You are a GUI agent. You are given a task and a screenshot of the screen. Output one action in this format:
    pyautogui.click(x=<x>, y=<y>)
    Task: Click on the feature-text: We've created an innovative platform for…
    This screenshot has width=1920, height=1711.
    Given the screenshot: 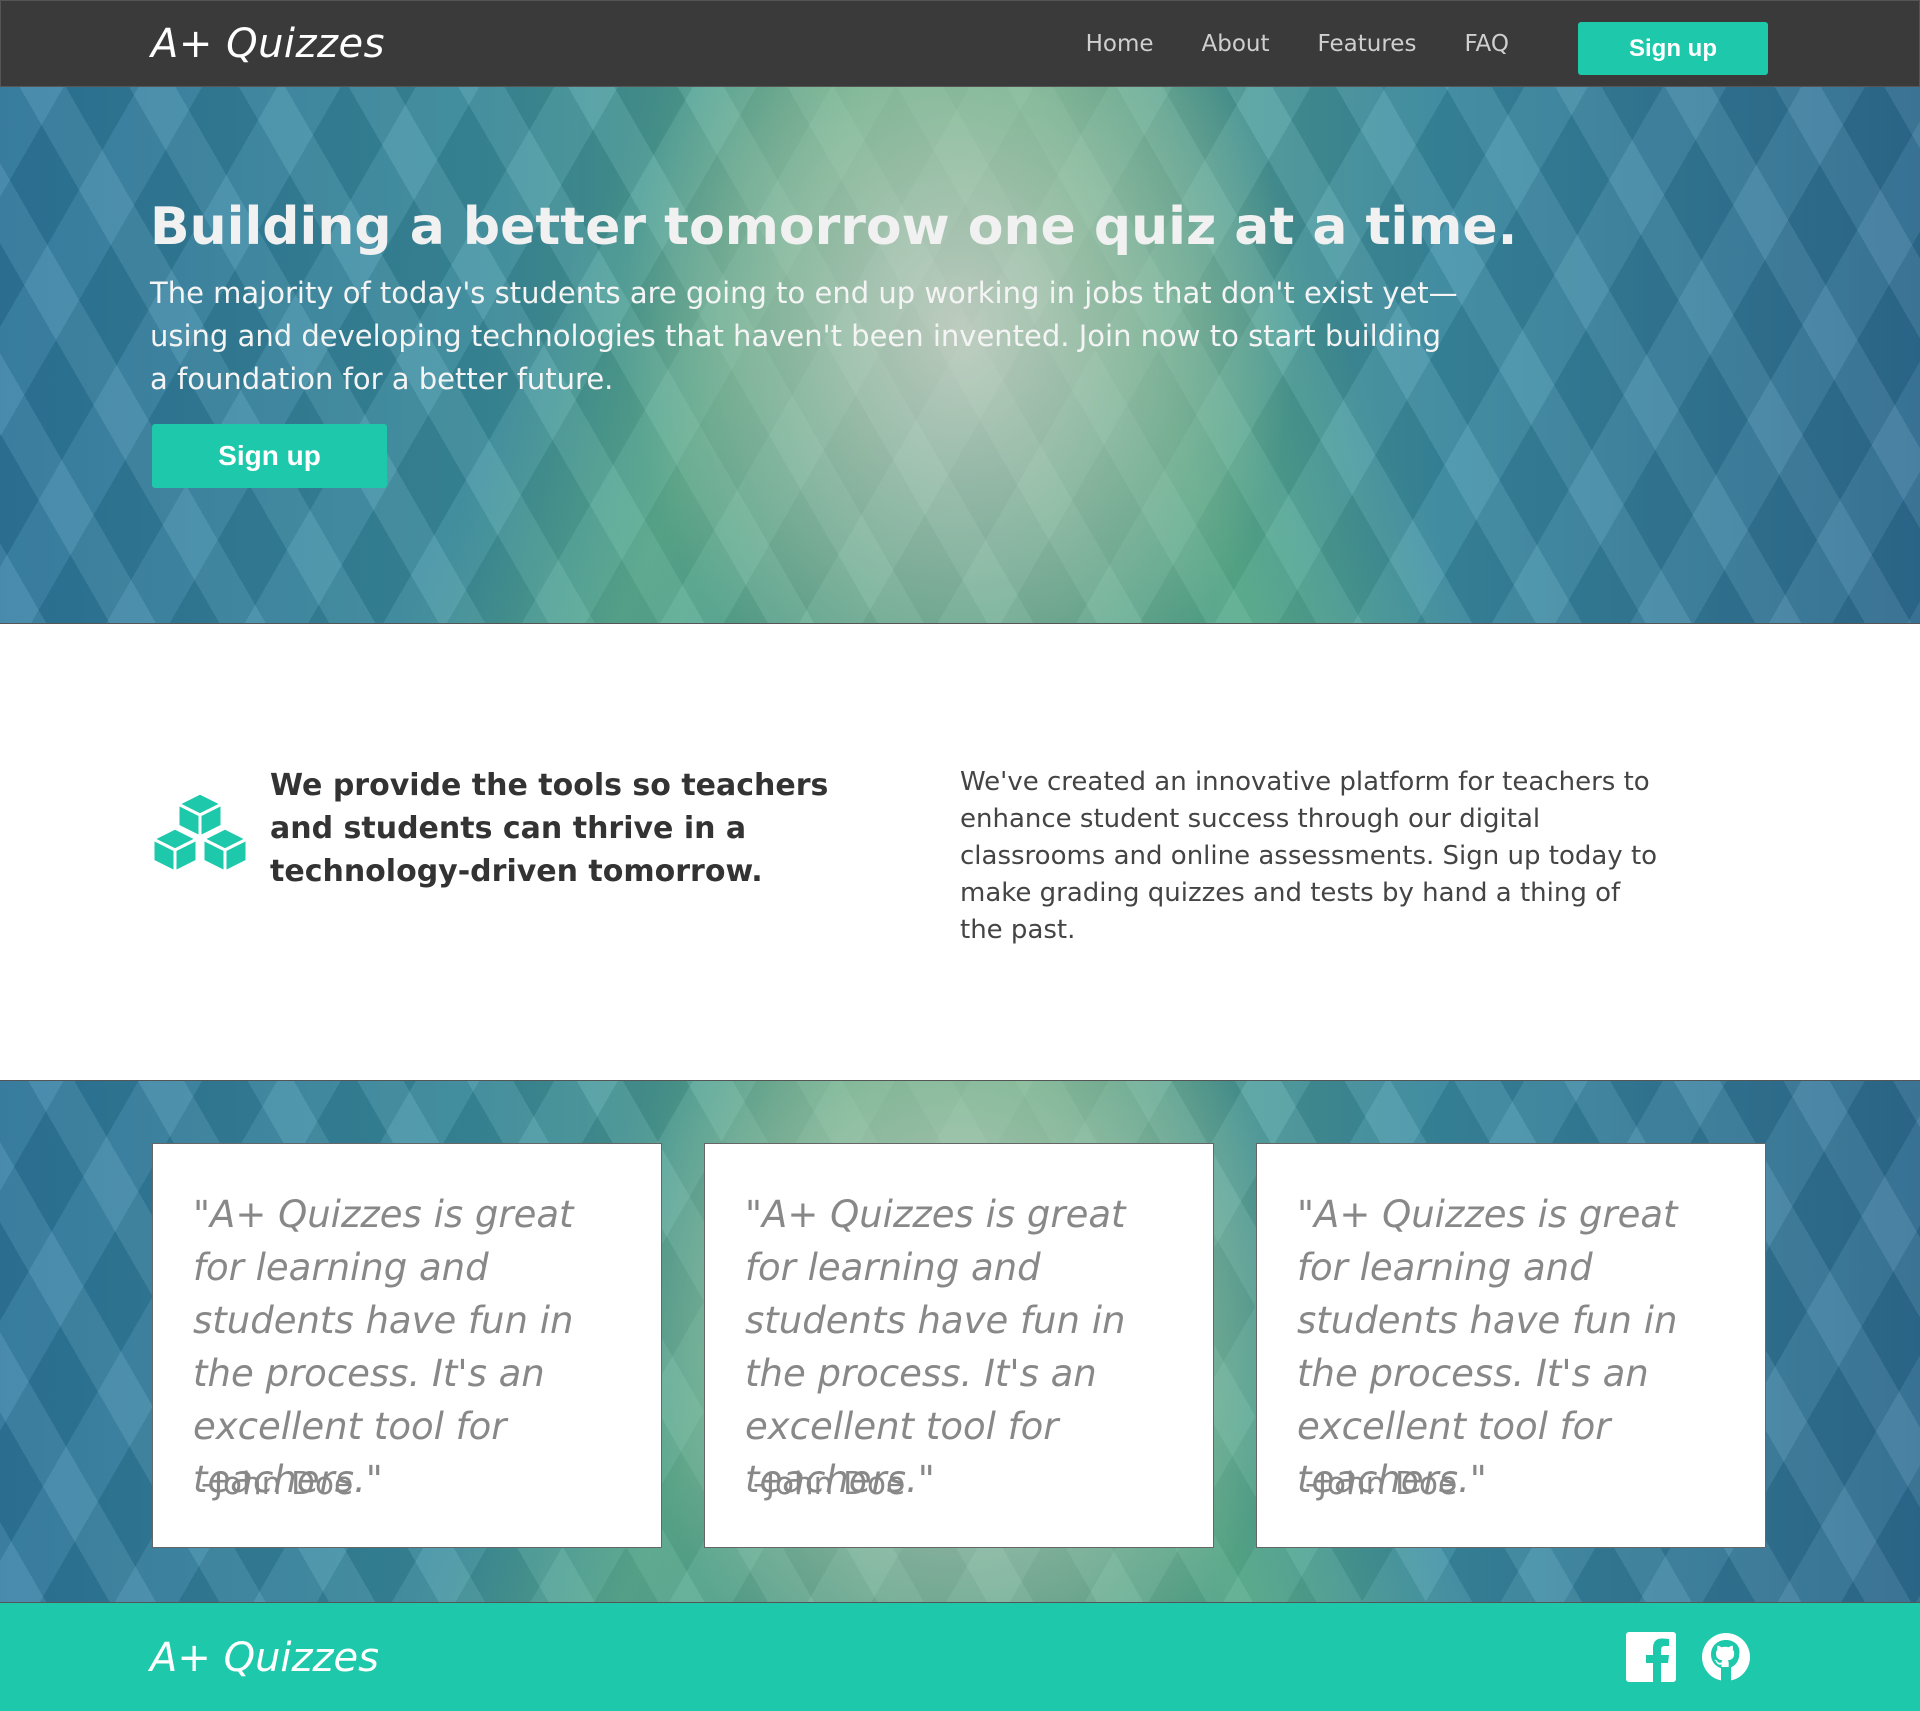 What is the action you would take?
    pyautogui.click(x=1309, y=856)
    